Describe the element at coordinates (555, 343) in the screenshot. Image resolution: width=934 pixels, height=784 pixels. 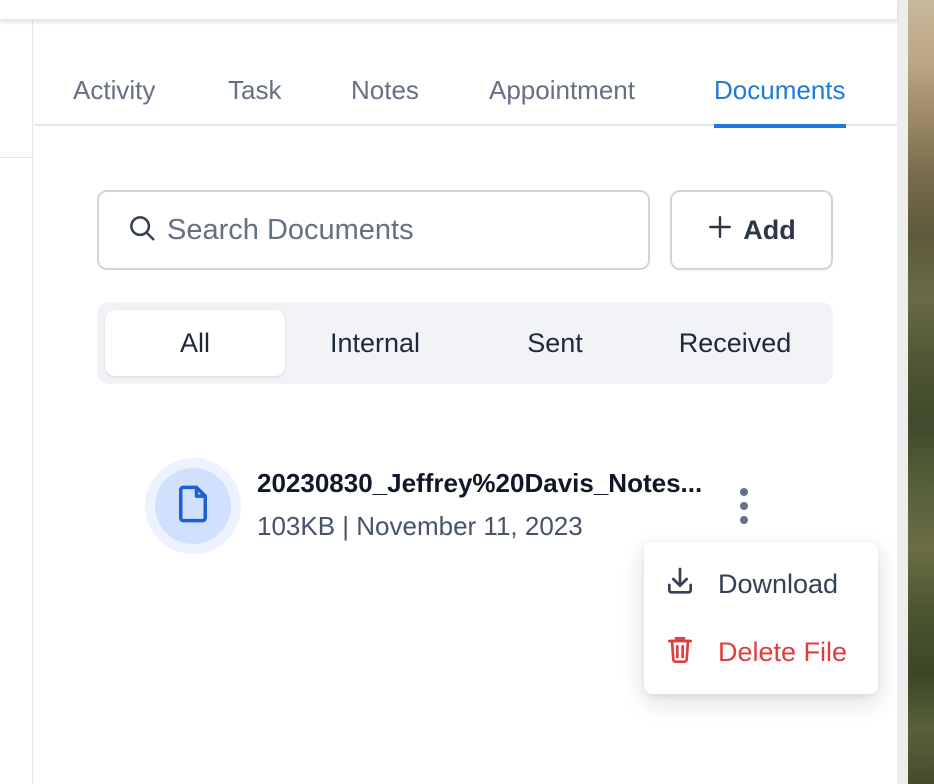
I see `filter-sent: Sent` at that location.